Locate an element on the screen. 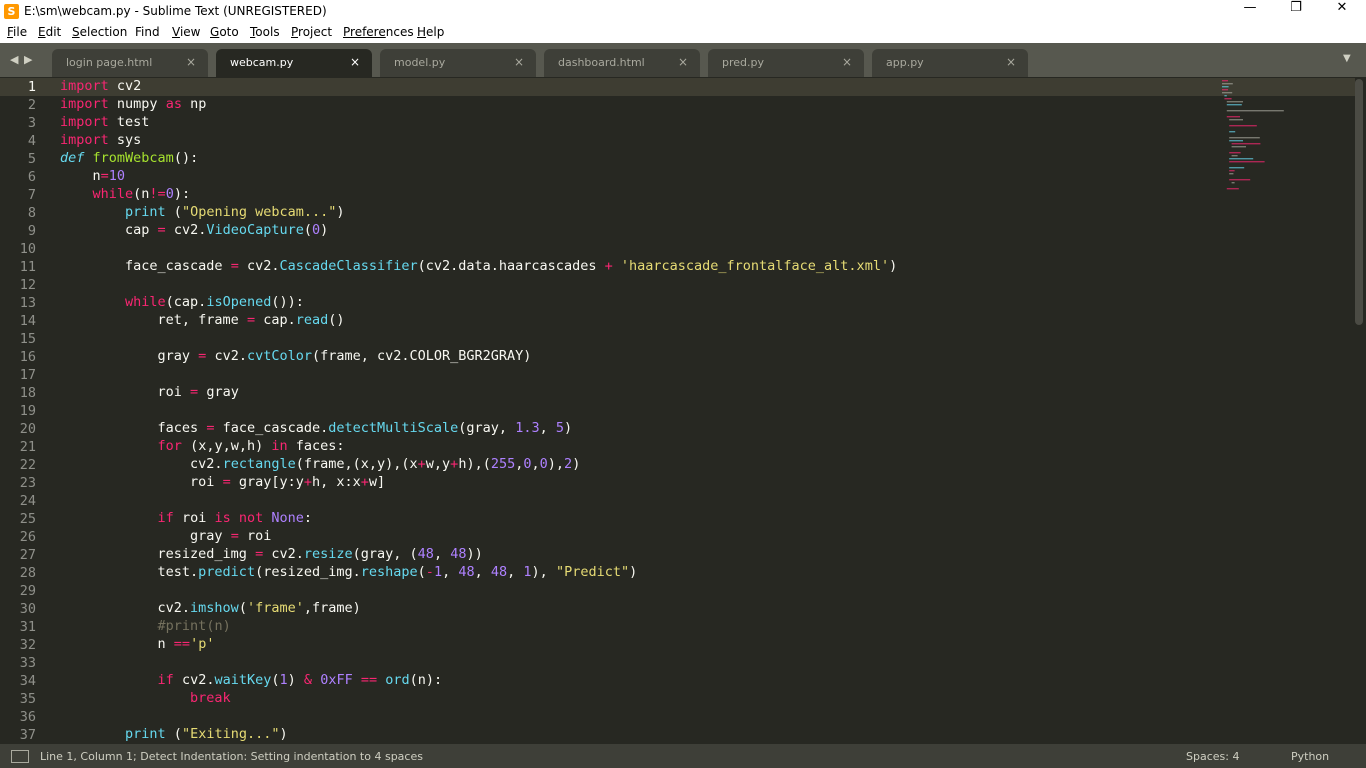 The image size is (1366, 768). menu-project: Project is located at coordinates (311, 32).